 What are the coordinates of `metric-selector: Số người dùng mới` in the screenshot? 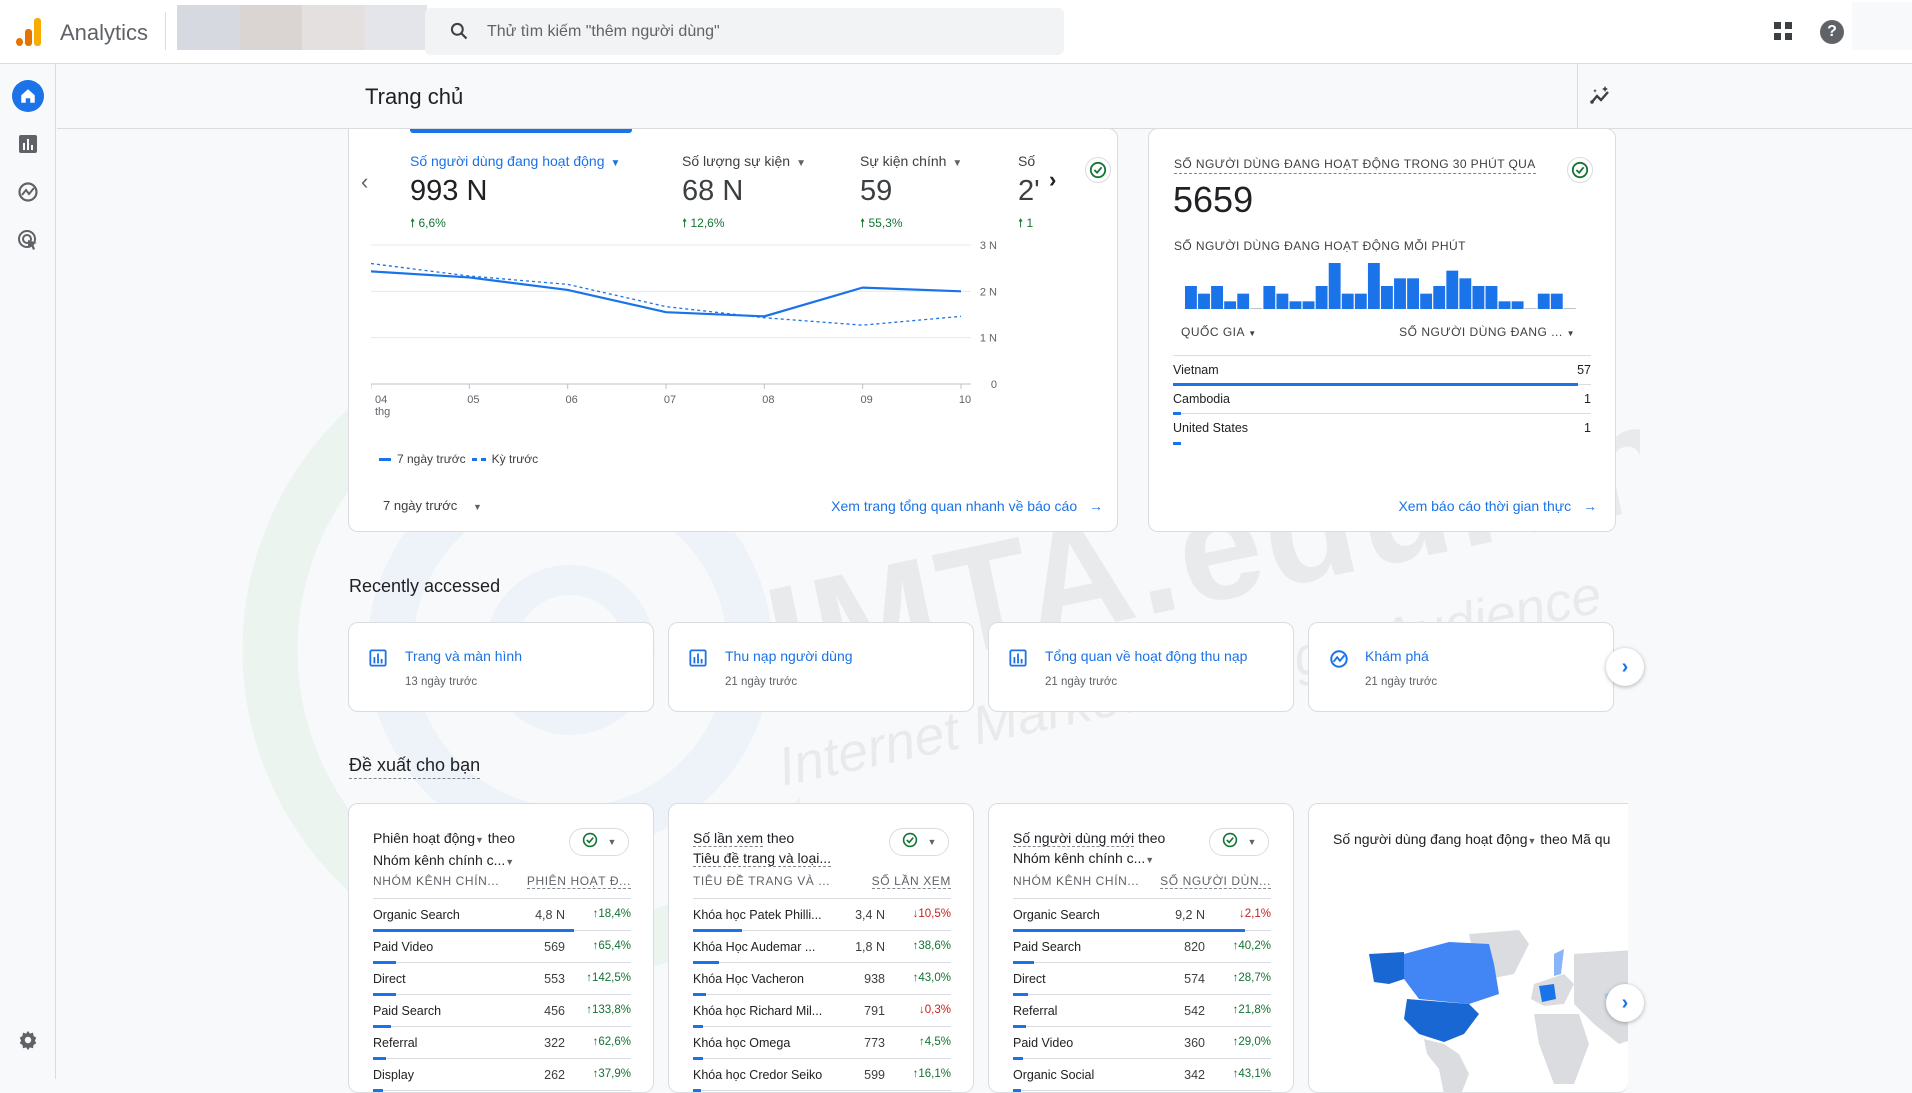 It's located at (1073, 838).